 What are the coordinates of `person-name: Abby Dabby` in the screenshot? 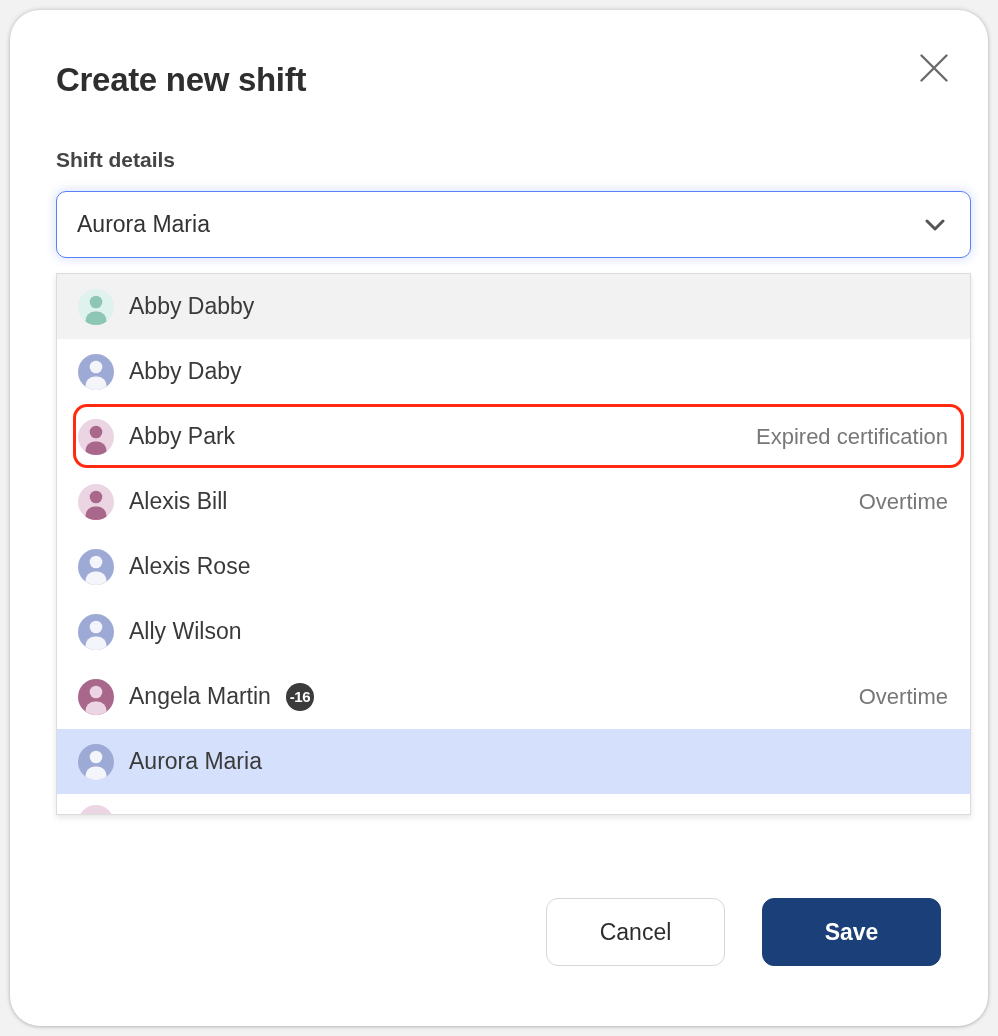 It's located at (192, 306).